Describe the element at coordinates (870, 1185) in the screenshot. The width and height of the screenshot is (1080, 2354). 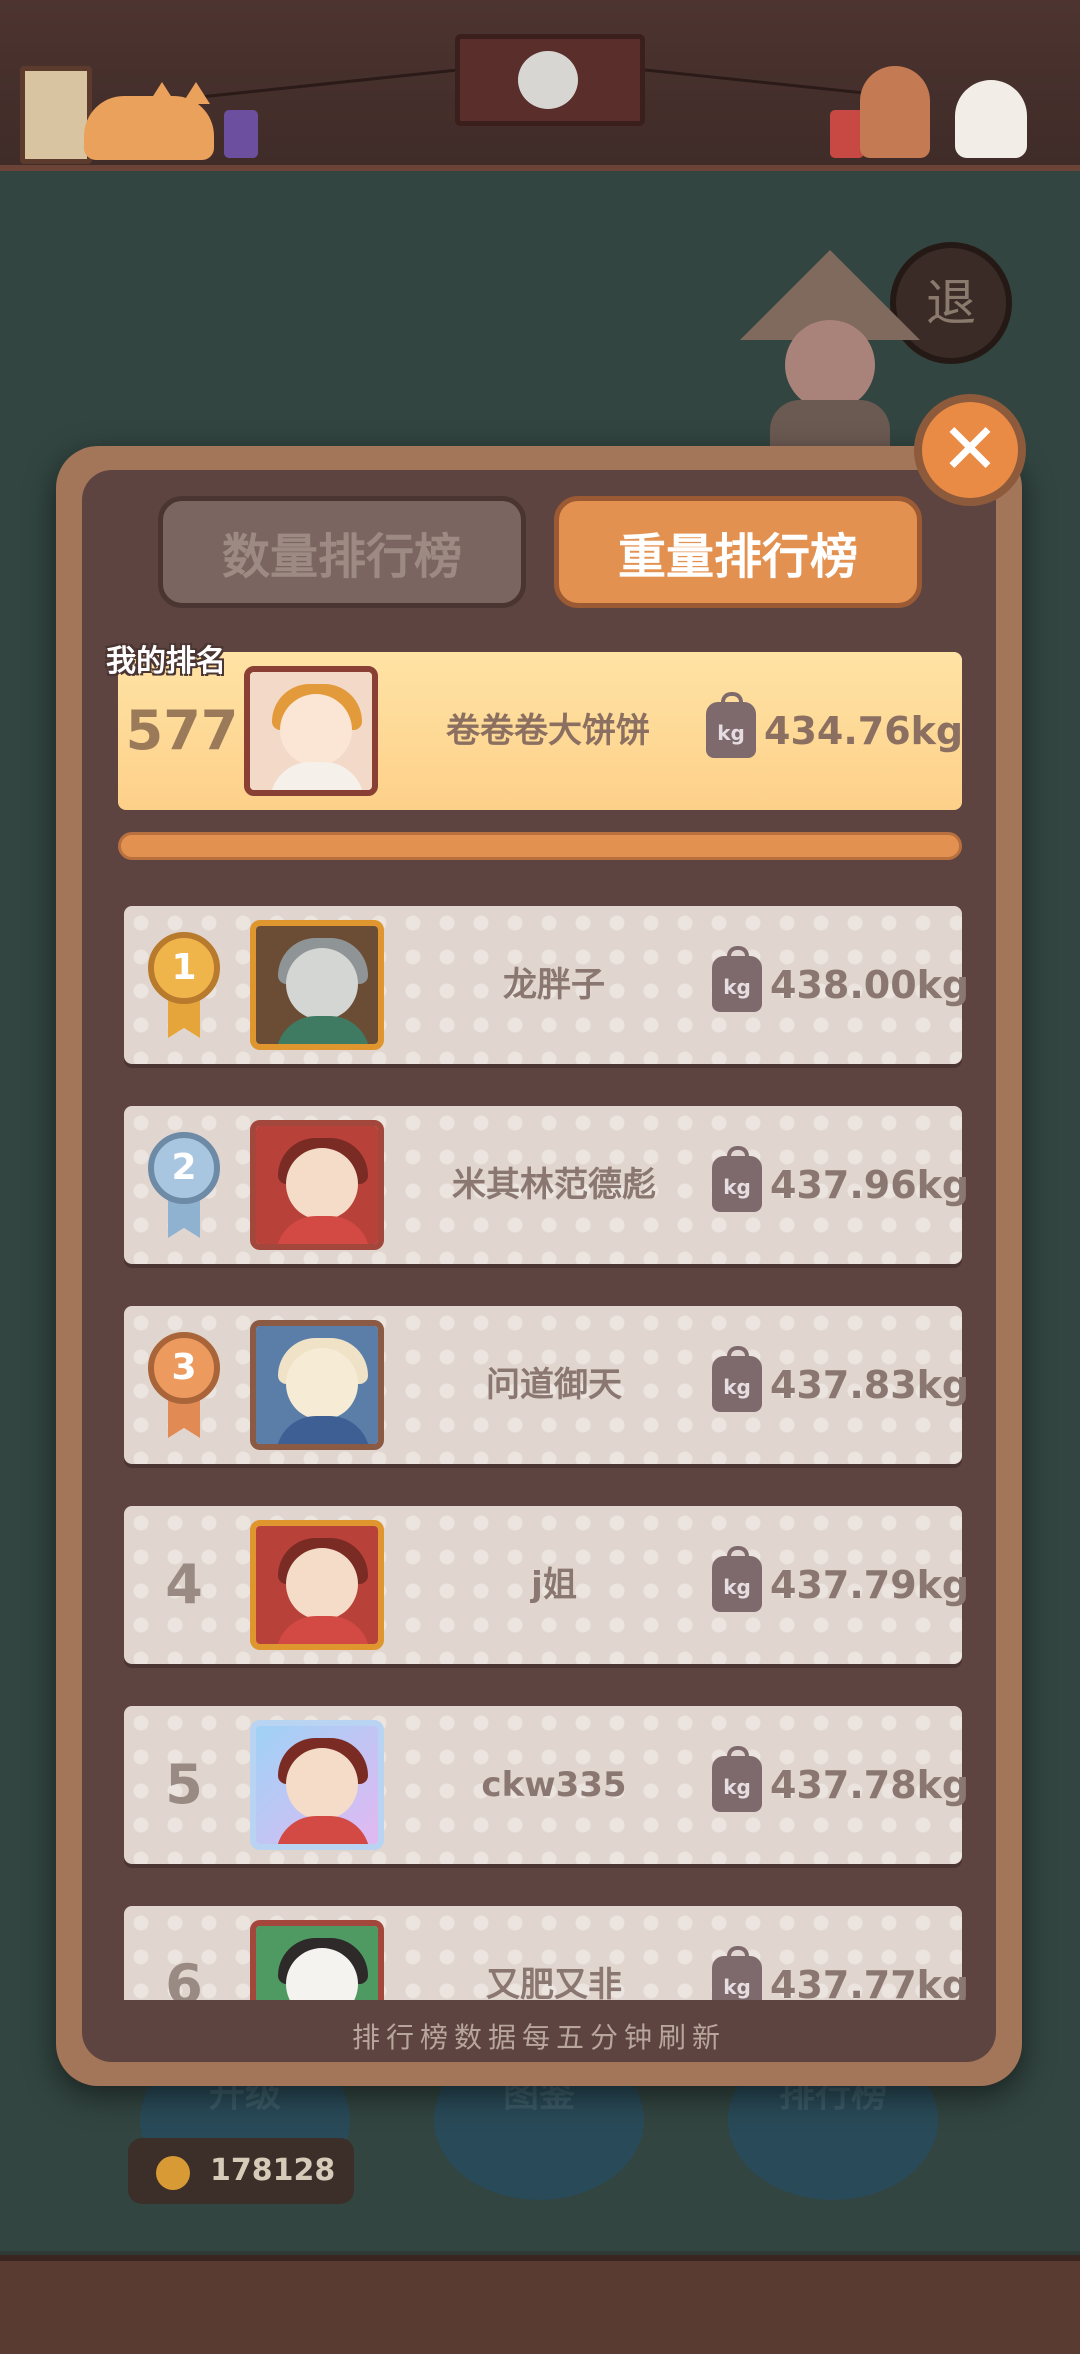
I see `player-weight: 437.96kg` at that location.